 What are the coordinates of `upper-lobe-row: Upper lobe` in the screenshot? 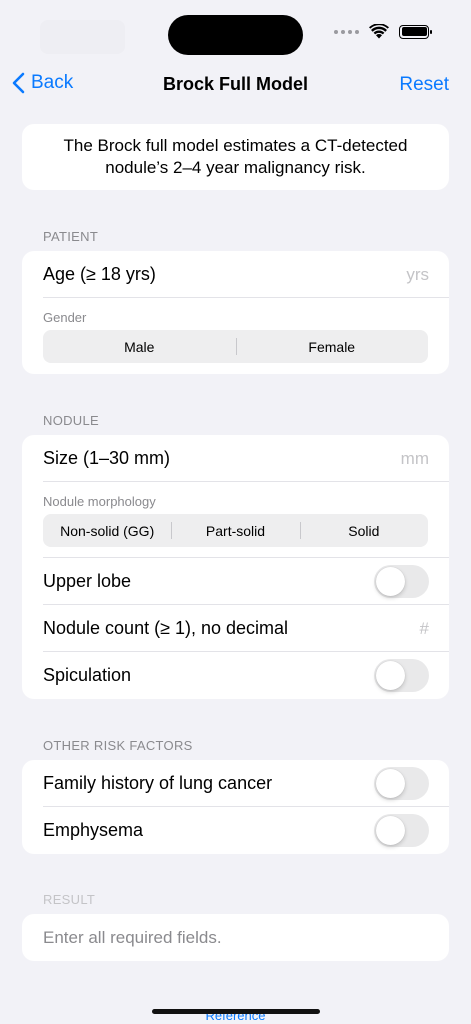 It's located at (235, 581).